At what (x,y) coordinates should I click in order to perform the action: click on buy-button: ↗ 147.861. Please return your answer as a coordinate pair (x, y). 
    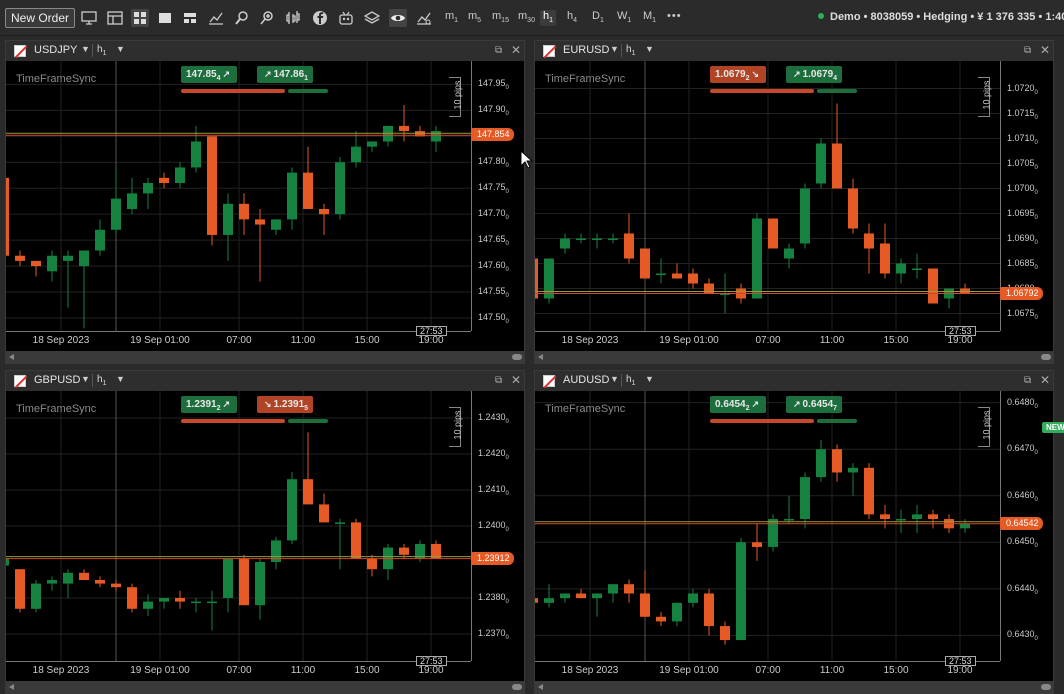
    Looking at the image, I should click on (285, 74).